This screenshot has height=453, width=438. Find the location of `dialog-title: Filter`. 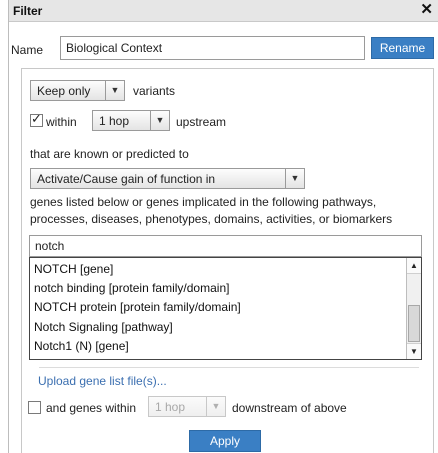

dialog-title: Filter is located at coordinates (28, 11).